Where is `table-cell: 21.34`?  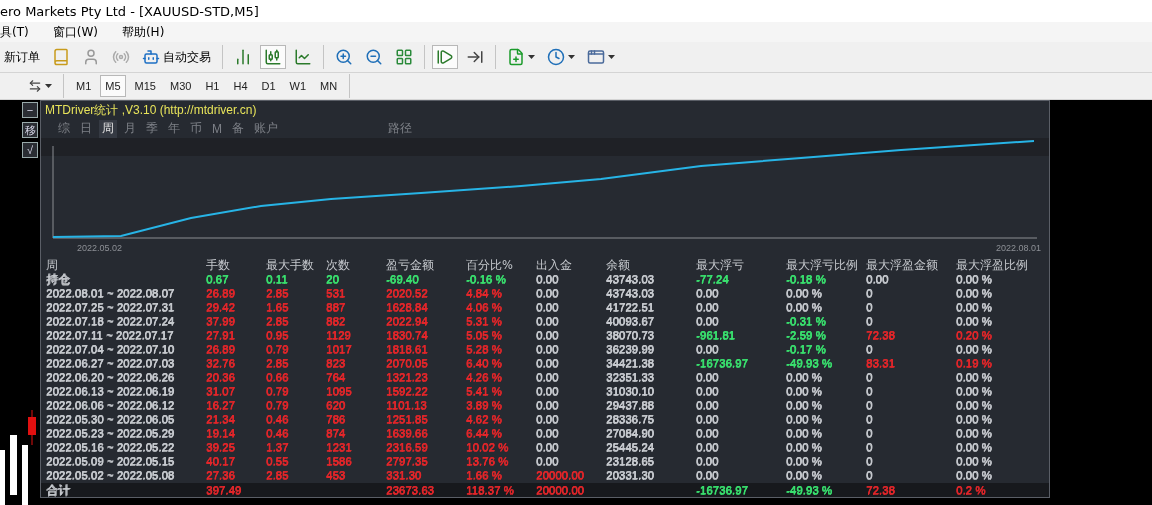
table-cell: 21.34 is located at coordinates (220, 419).